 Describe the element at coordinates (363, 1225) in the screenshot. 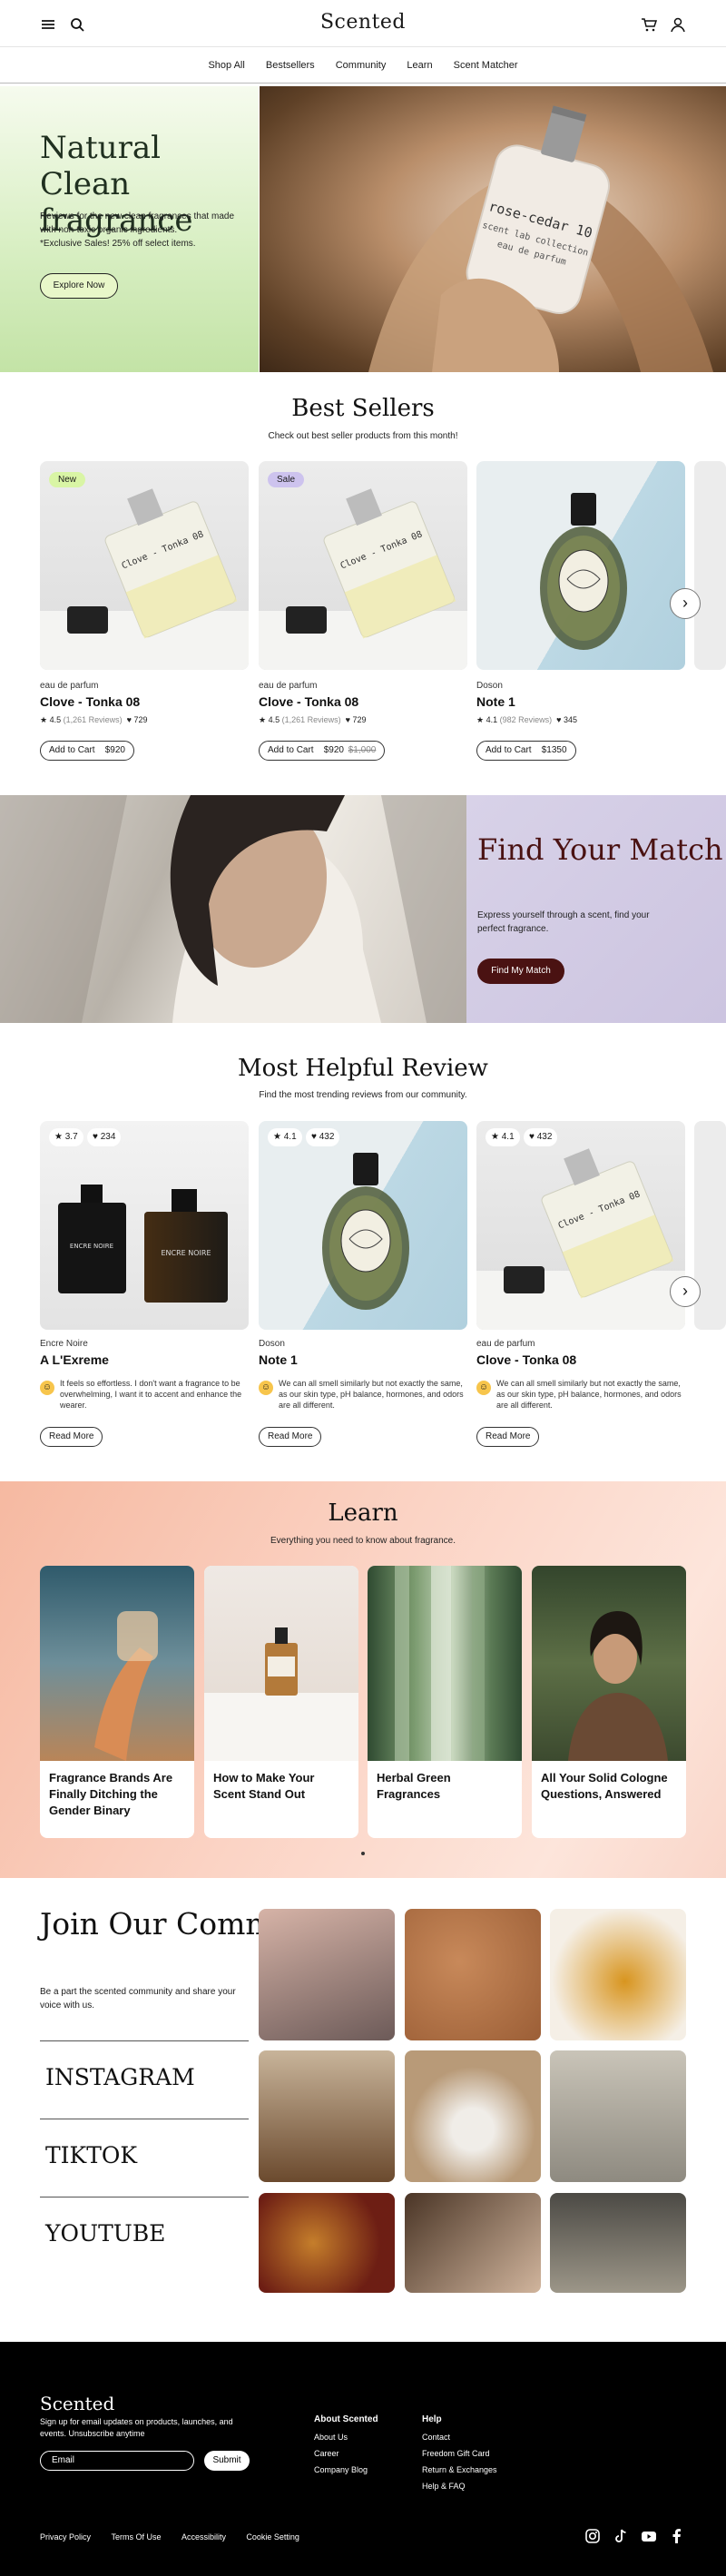

I see `review-image: ★ 4.1 ♥ 432` at that location.